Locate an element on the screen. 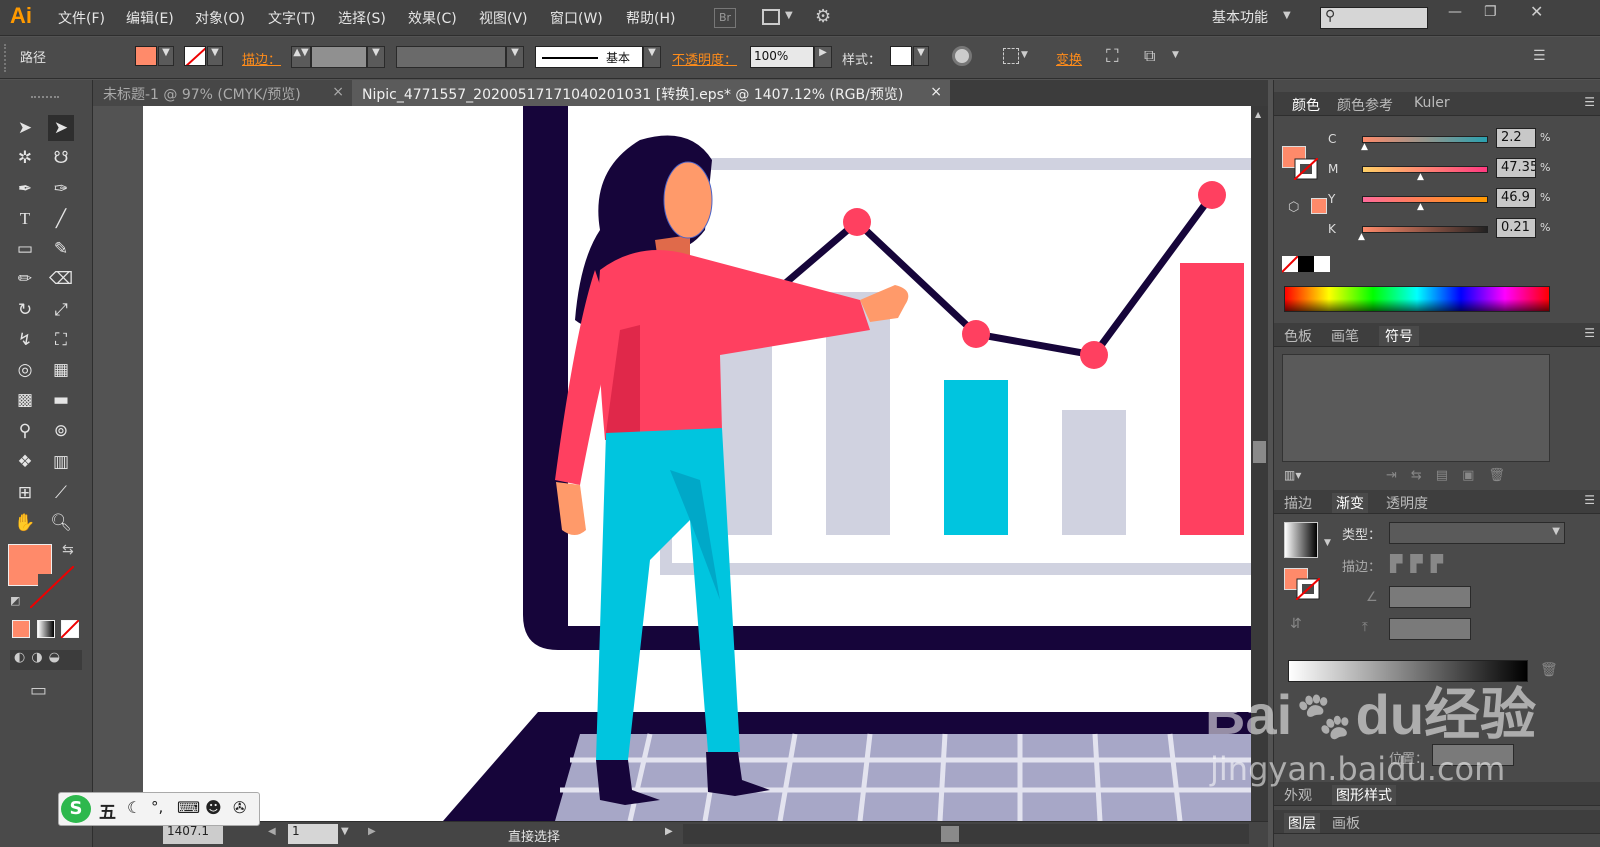 The height and width of the screenshot is (847, 1600). style-dropdown: ▼ is located at coordinates (921, 56).